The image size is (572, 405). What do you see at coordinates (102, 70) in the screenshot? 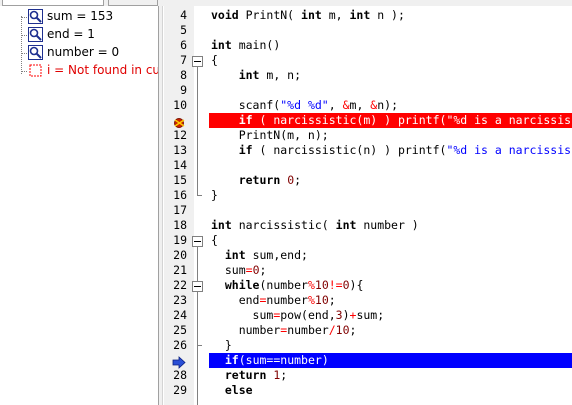
I see `watch-item-text: i = Not found in curr` at bounding box center [102, 70].